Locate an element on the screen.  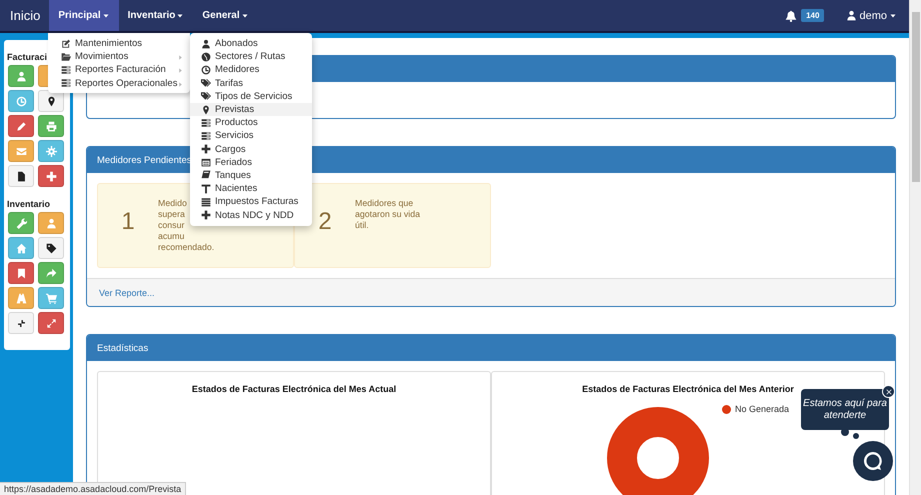
bookmark-icon is located at coordinates (21, 273).